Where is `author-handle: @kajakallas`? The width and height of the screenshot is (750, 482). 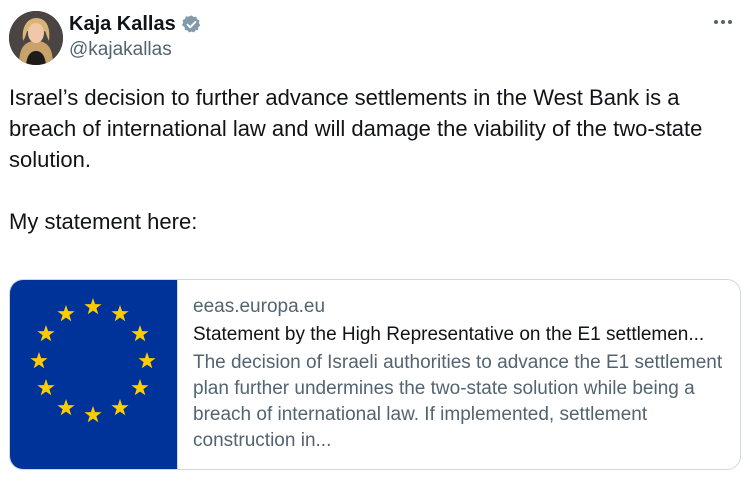 author-handle: @kajakallas is located at coordinates (120, 50).